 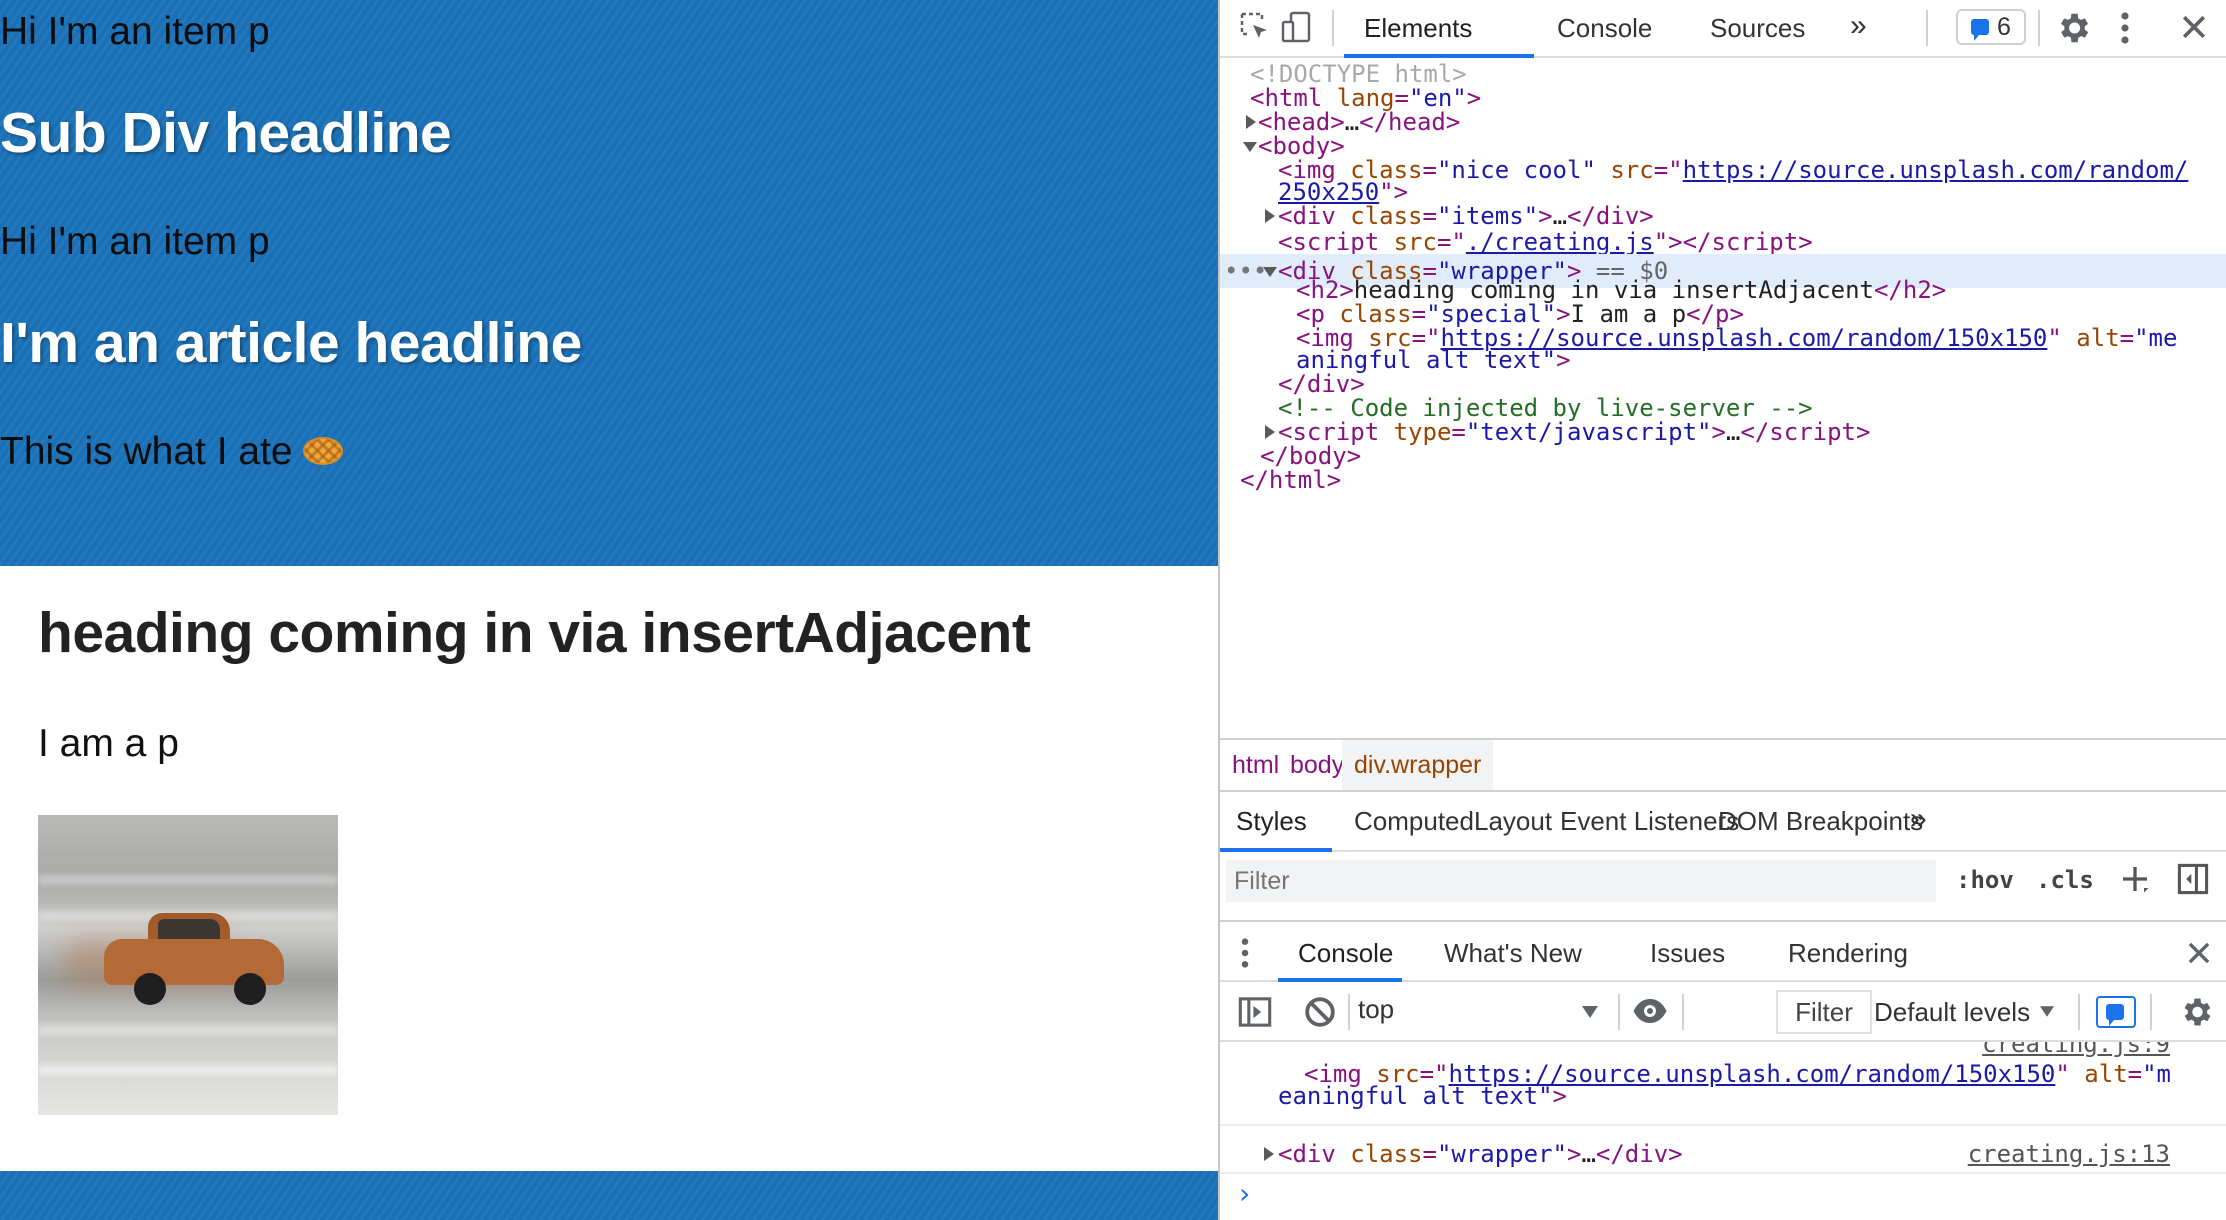 What do you see at coordinates (1513, 821) in the screenshot?
I see `tab-layout: Layout` at bounding box center [1513, 821].